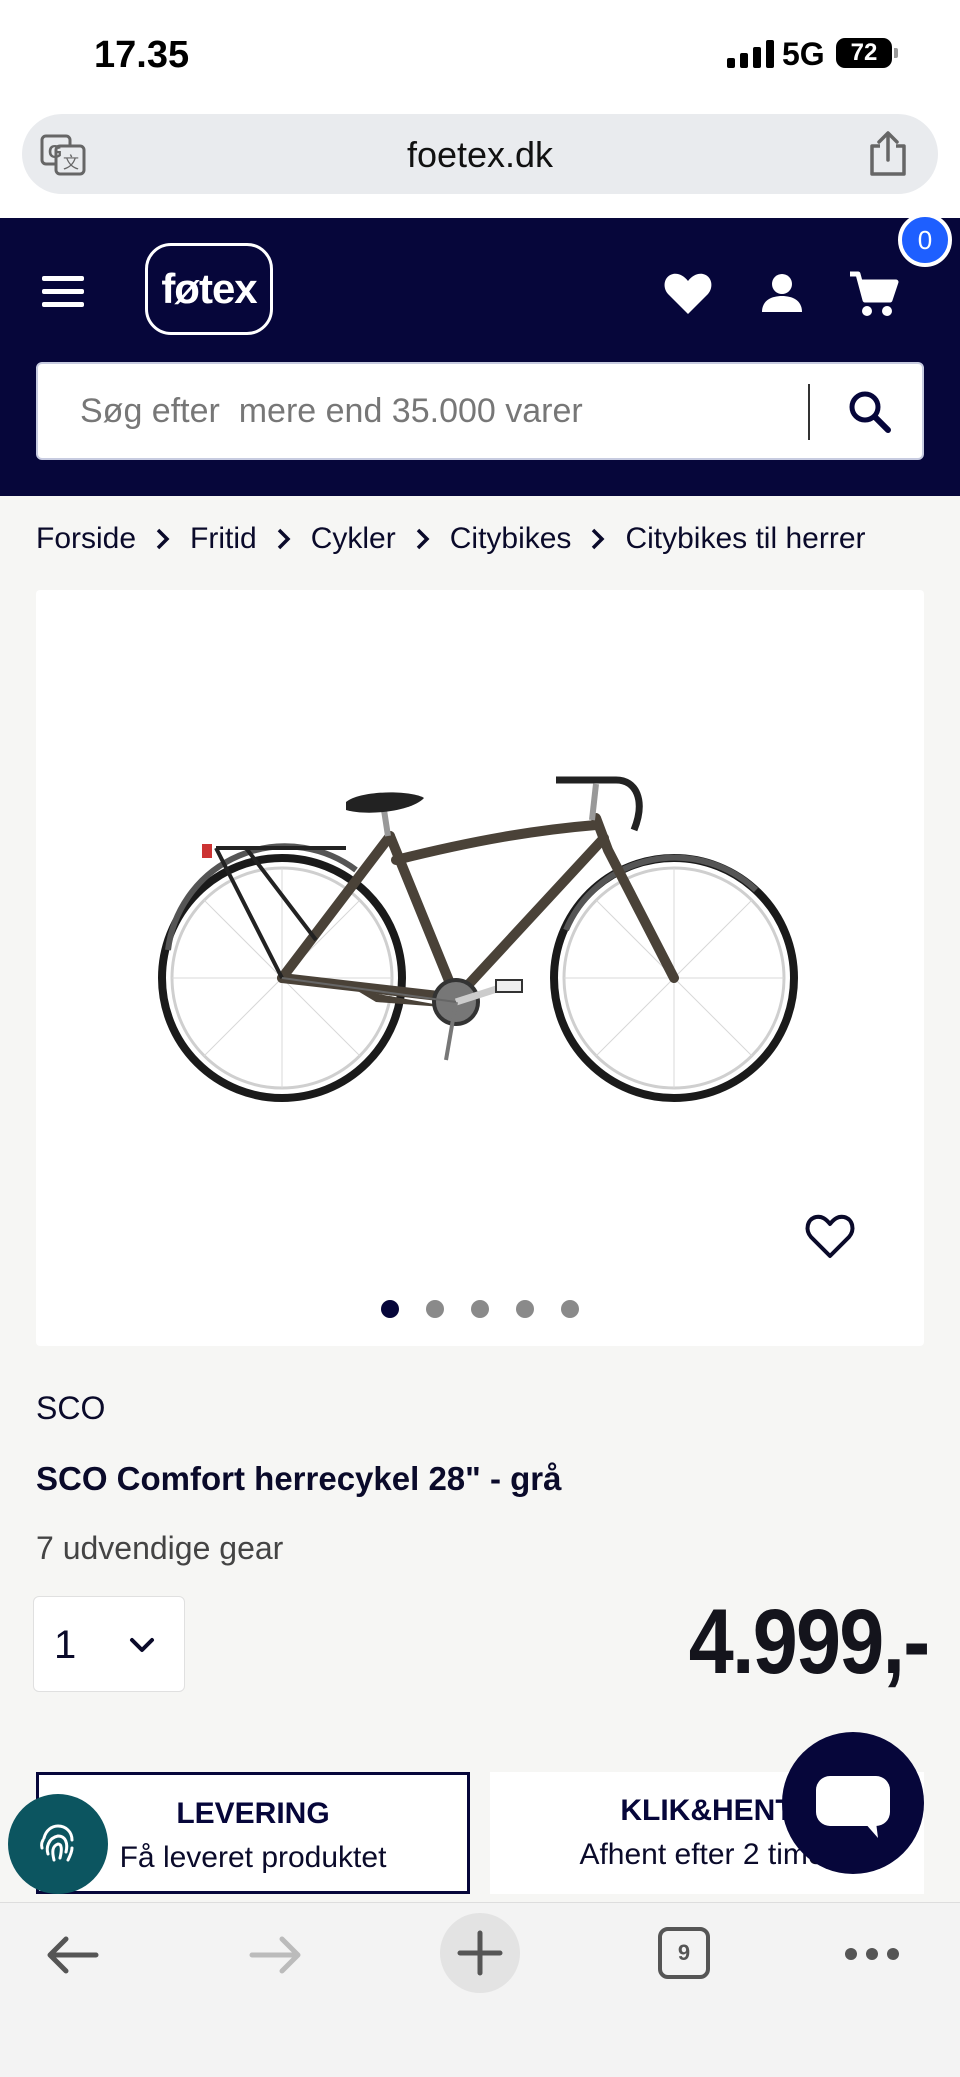 Image resolution: width=960 pixels, height=2077 pixels. I want to click on product-title: SCO Comfort herrecykel 28" - grå, so click(299, 1478).